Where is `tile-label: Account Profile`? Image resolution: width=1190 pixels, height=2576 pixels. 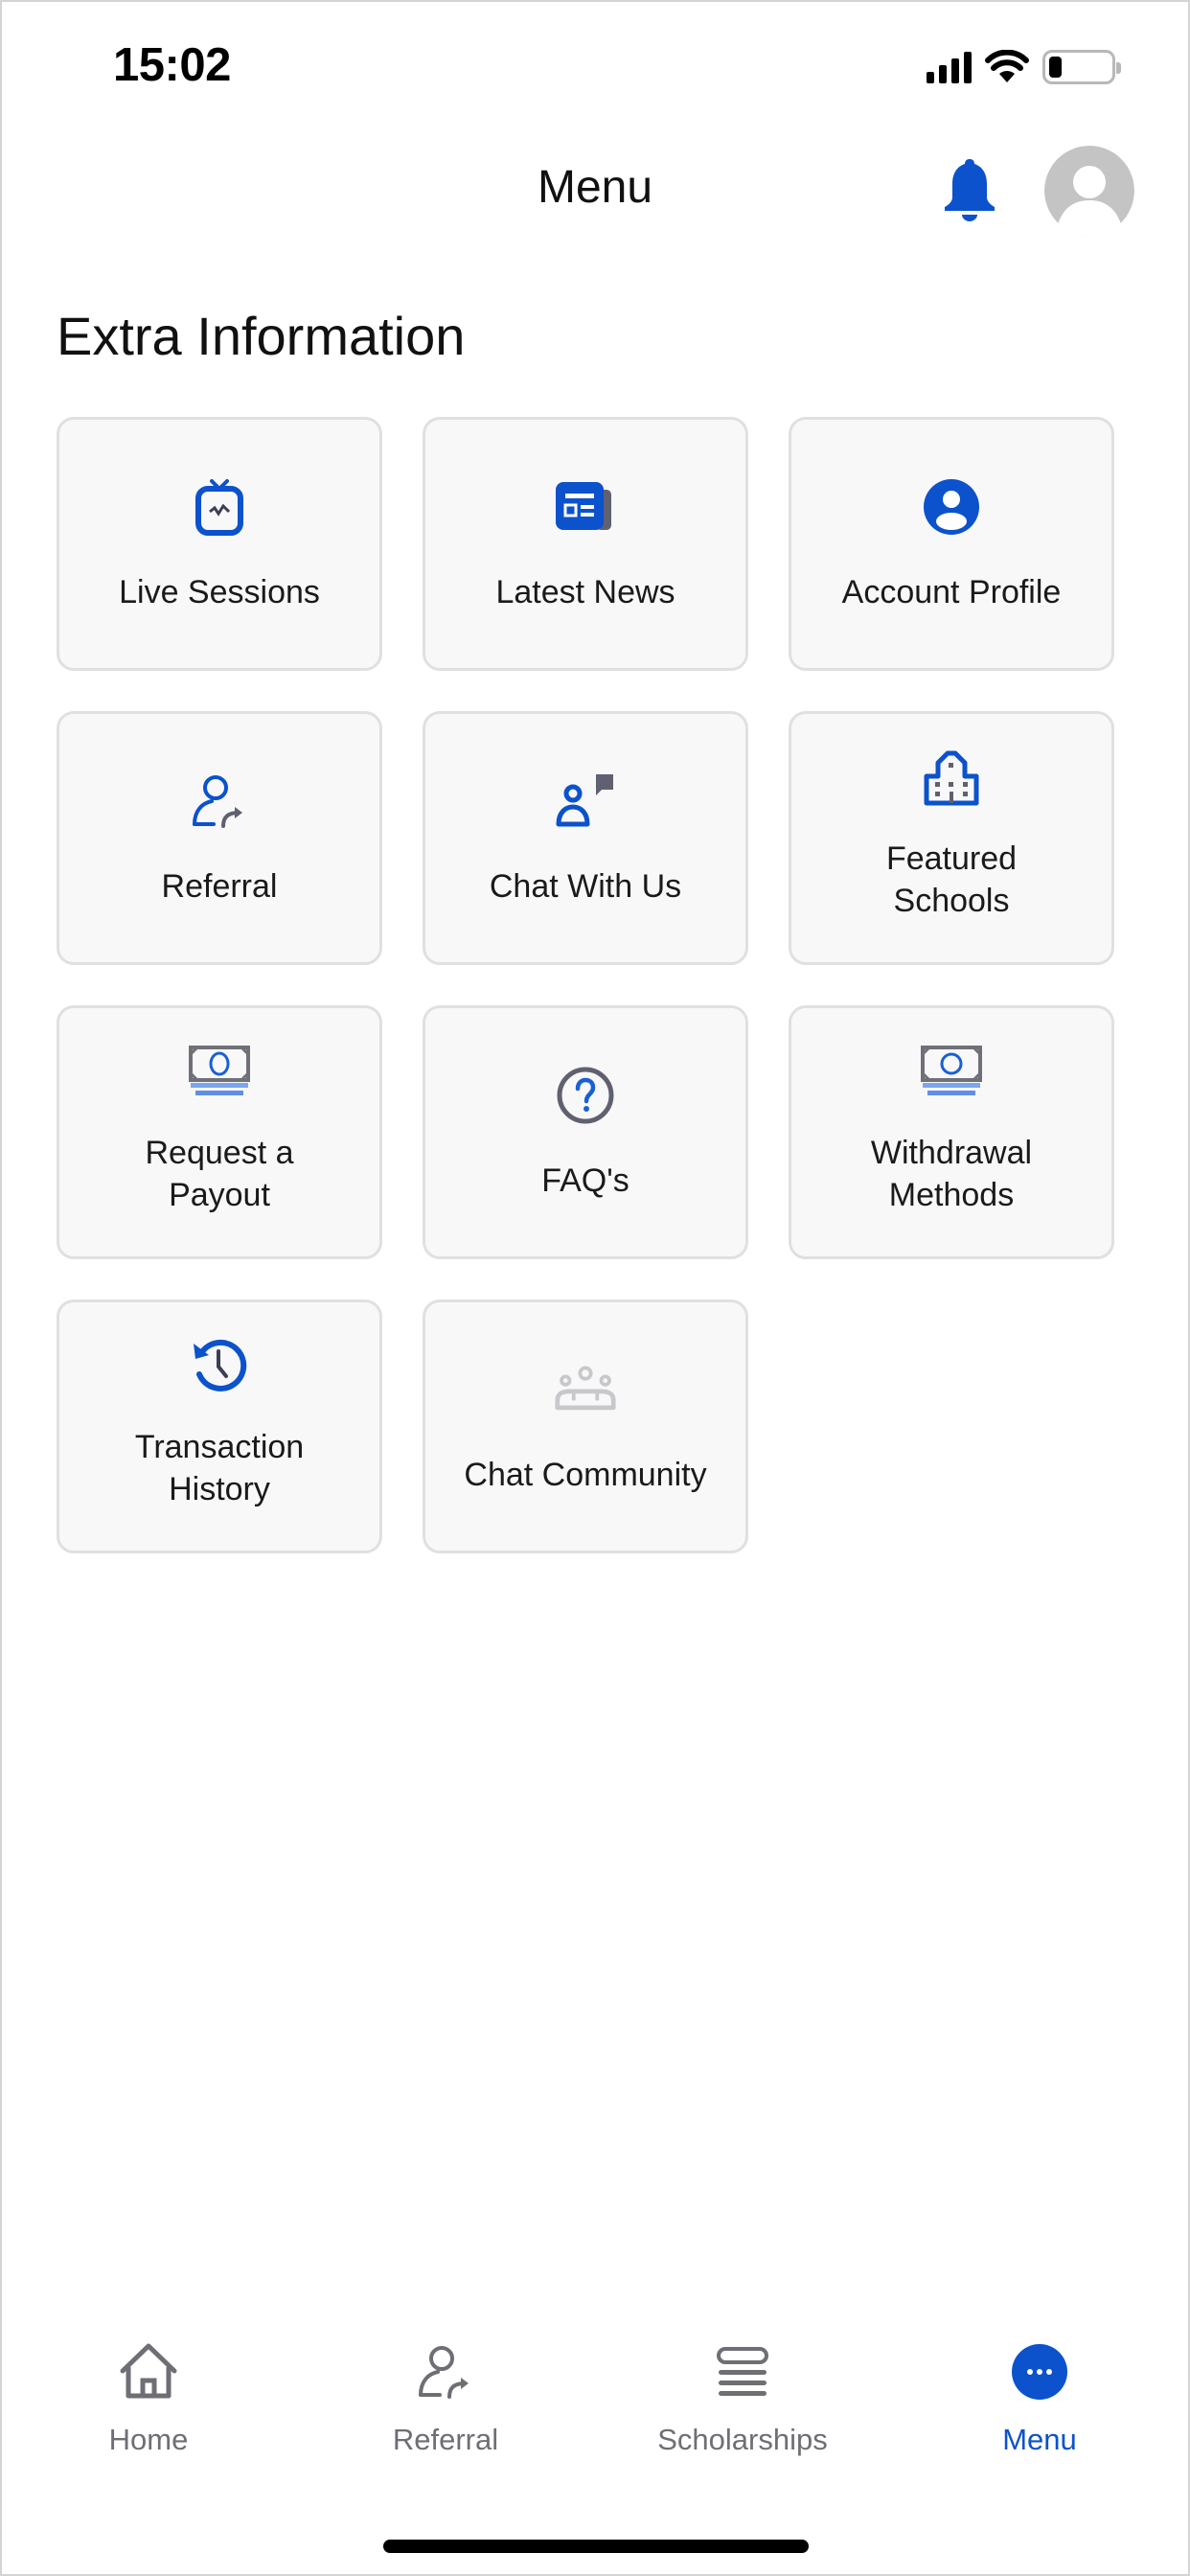
tile-label: Account Profile is located at coordinates (952, 591).